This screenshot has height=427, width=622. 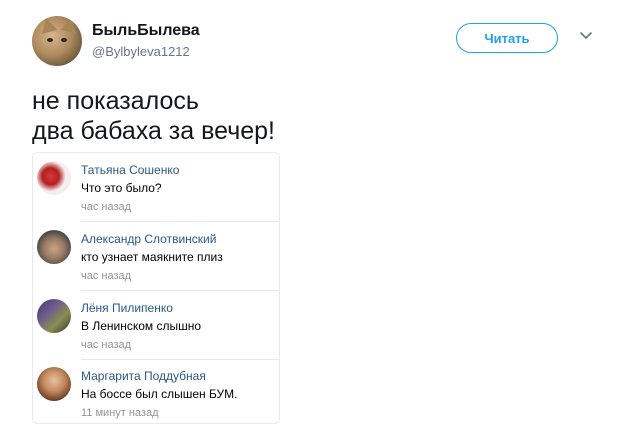 I want to click on tweet-text: не показалось два бабаха за вечер!, so click(x=153, y=116).